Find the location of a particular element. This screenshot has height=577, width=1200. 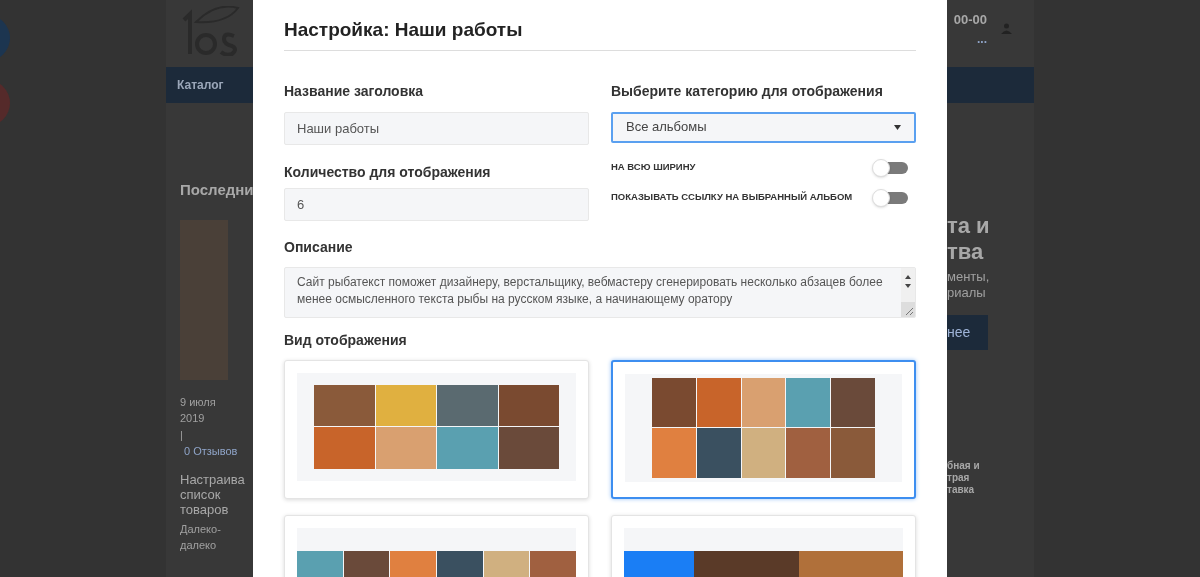

toggle-label: ПОКАЗЫВАТЬ ССЫЛКУ НА ВЫБРАННЫЙ АЛЬБОМ is located at coordinates (732, 197).